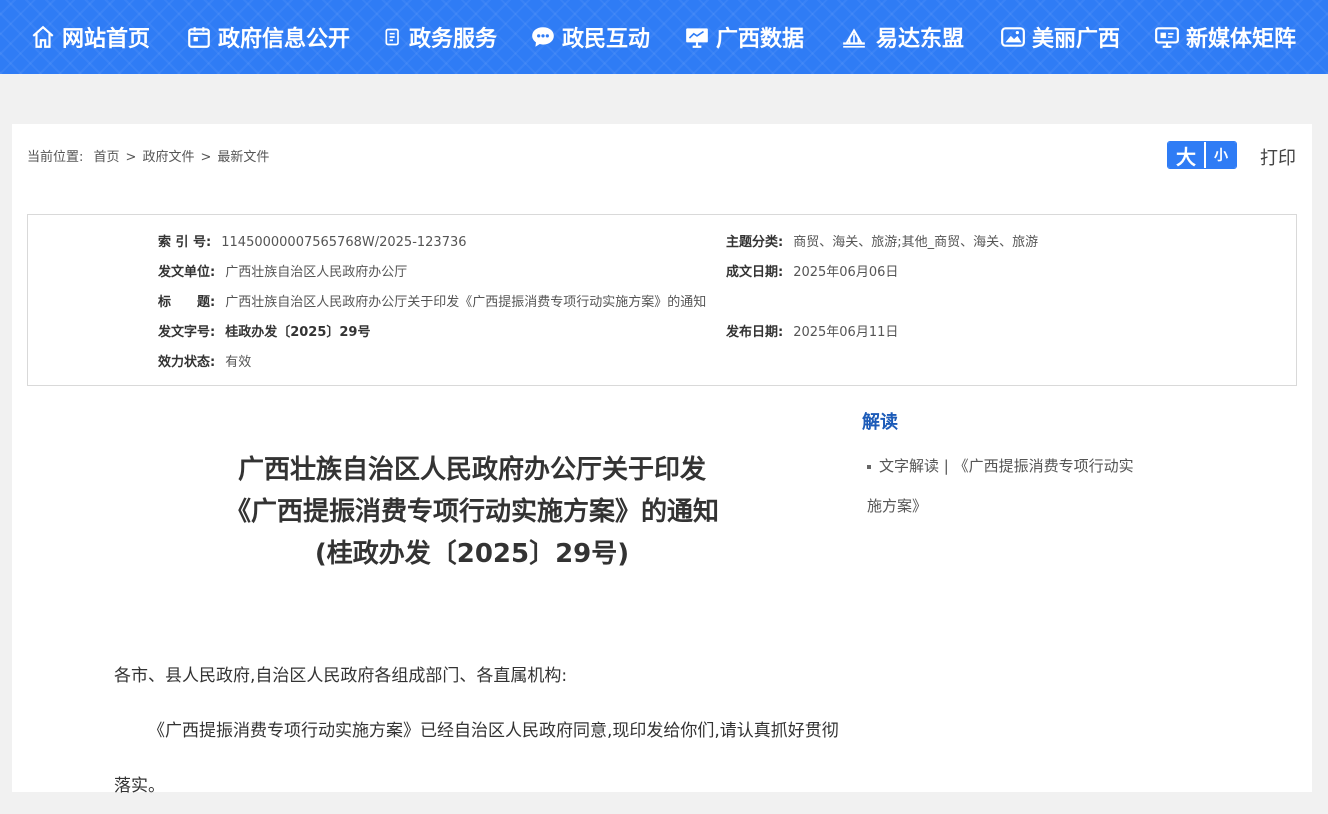  I want to click on document-number: (桂政办发〔2025〕29号), so click(472, 554).